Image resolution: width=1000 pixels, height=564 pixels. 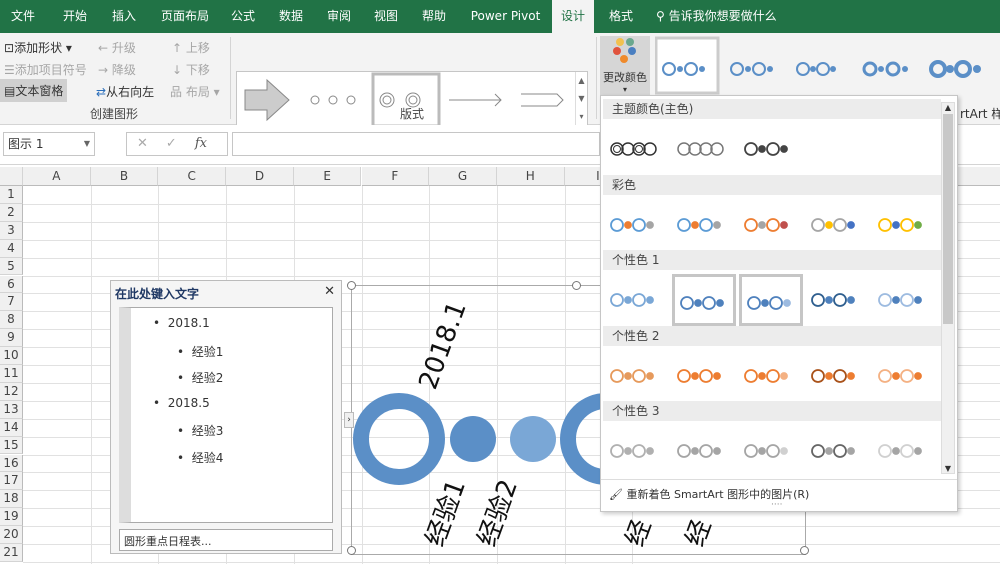 I want to click on row-header: 9, so click(x=11, y=338).